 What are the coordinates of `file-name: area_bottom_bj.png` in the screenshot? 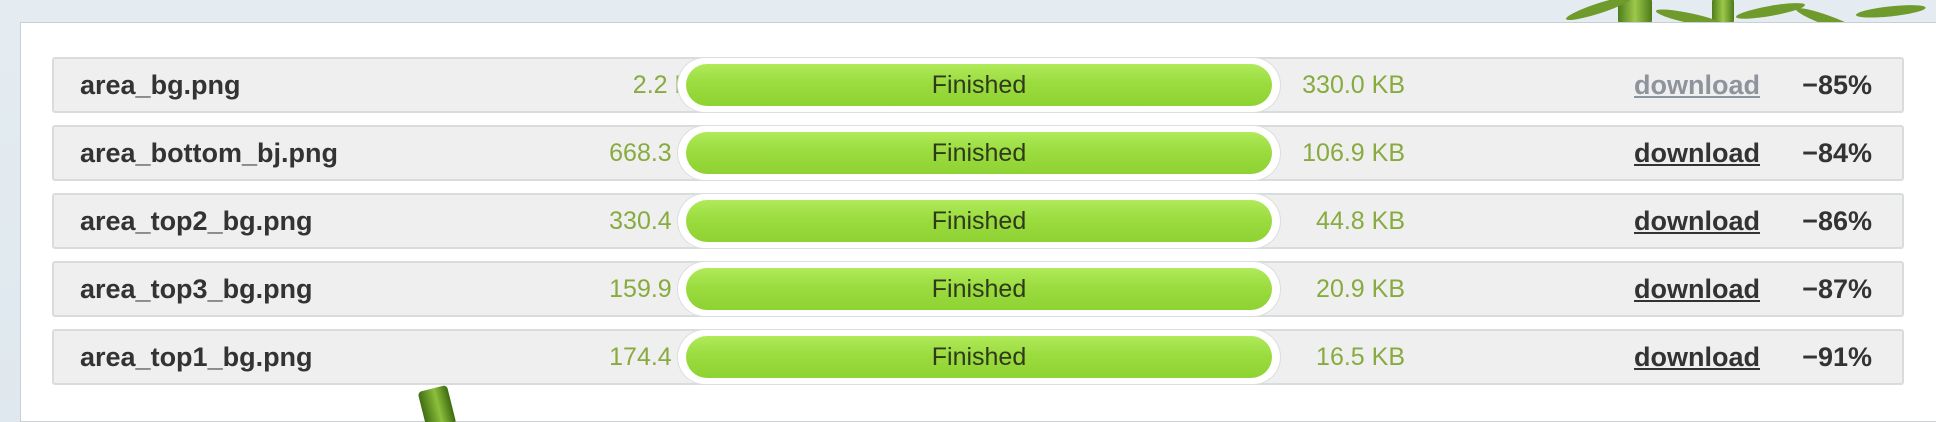 It's located at (209, 153).